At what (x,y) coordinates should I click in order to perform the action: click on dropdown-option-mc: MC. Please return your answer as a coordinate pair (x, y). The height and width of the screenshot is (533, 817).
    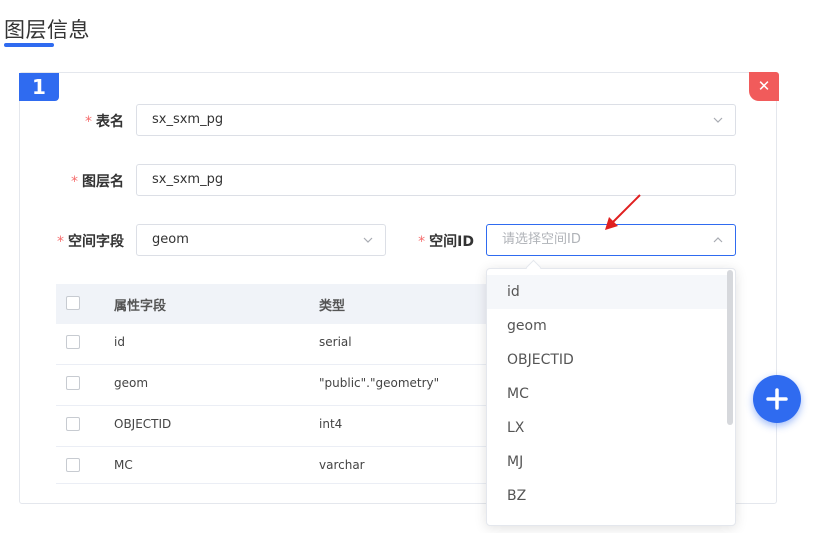
    Looking at the image, I should click on (607, 394).